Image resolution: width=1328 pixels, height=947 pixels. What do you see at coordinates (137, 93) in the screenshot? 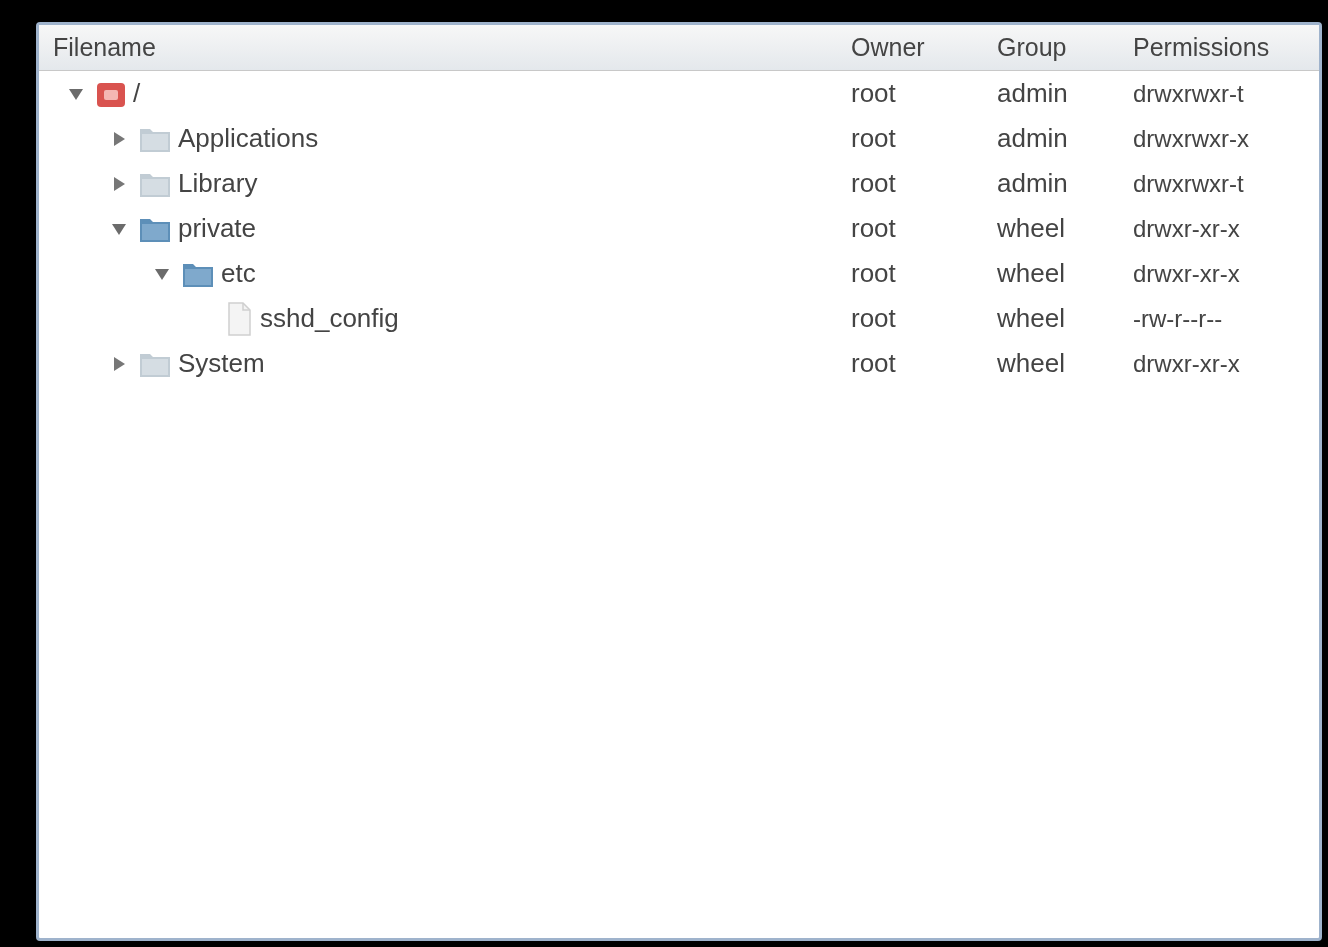
I see `filename-cell: /` at bounding box center [137, 93].